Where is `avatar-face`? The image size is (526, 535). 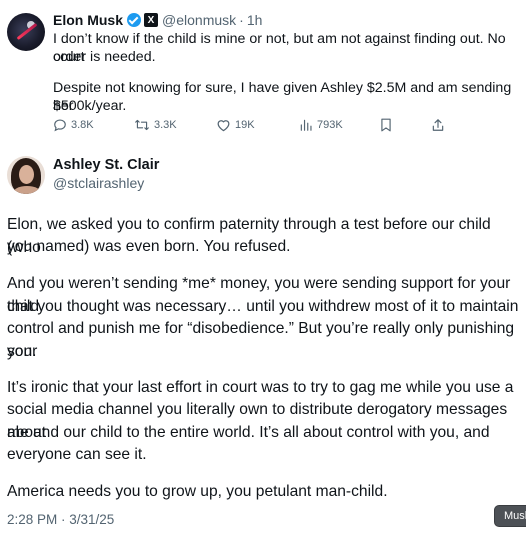
avatar-face is located at coordinates (26, 174).